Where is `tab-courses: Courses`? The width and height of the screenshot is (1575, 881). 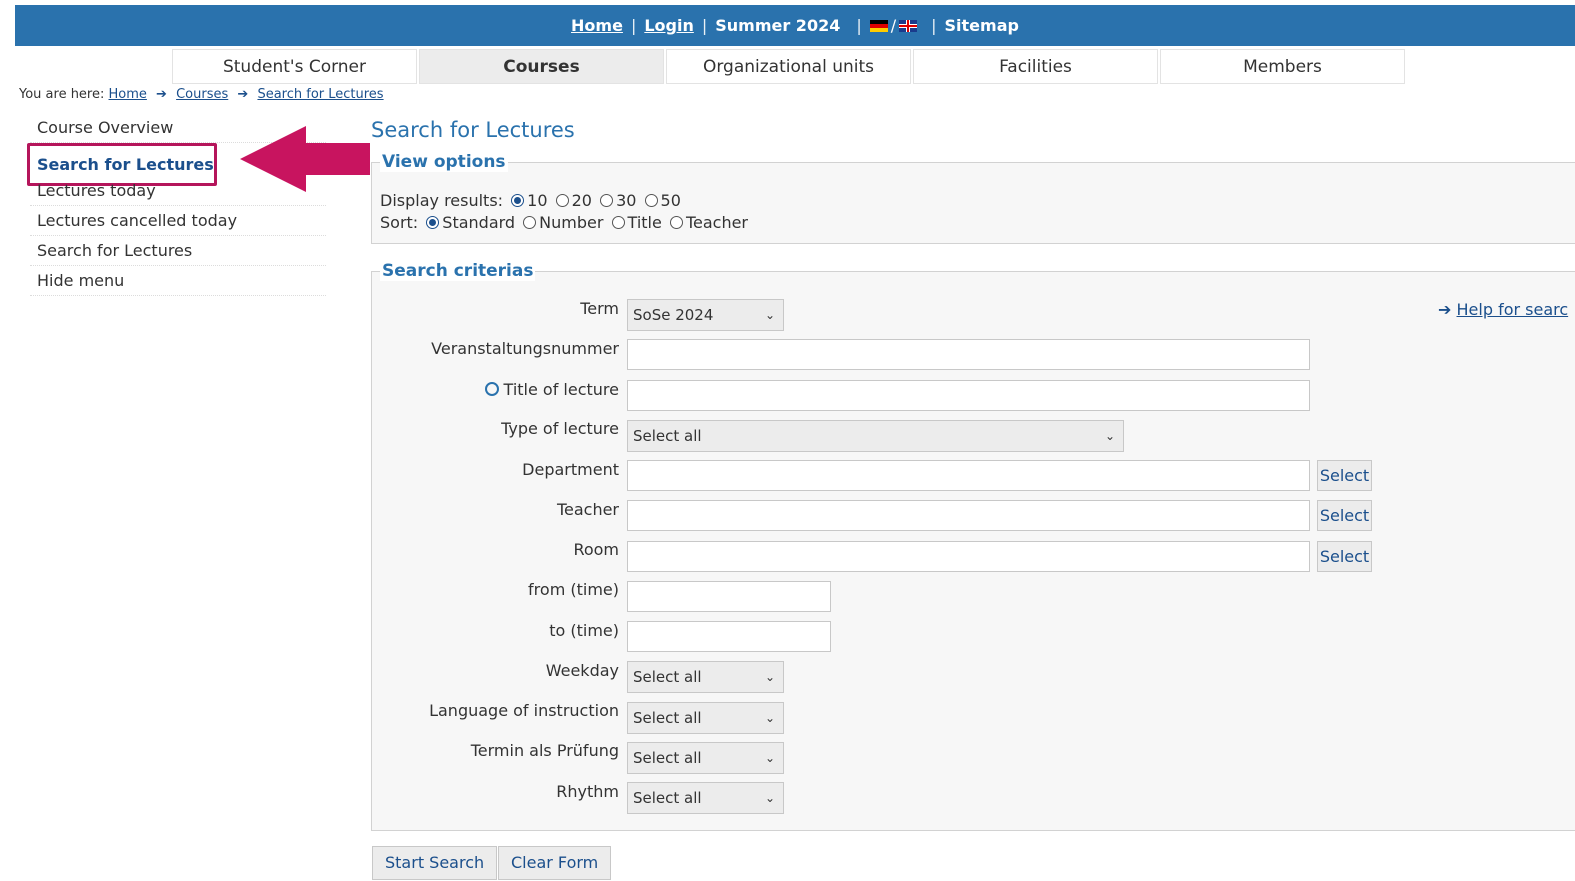 tab-courses: Courses is located at coordinates (541, 66).